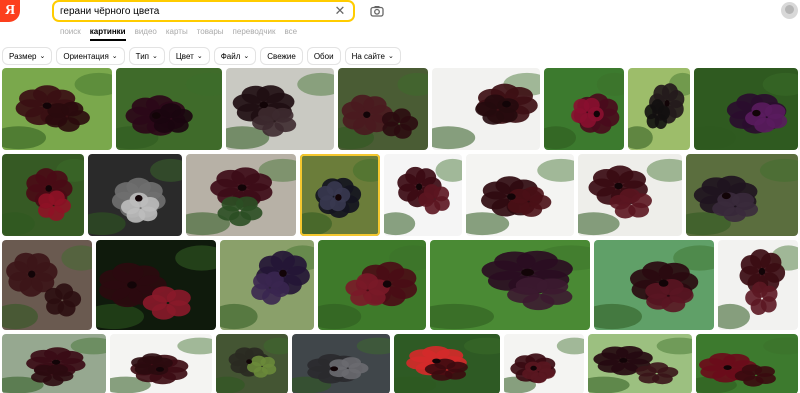  Describe the element at coordinates (789, 10) in the screenshot. I see `user-avatar` at that location.